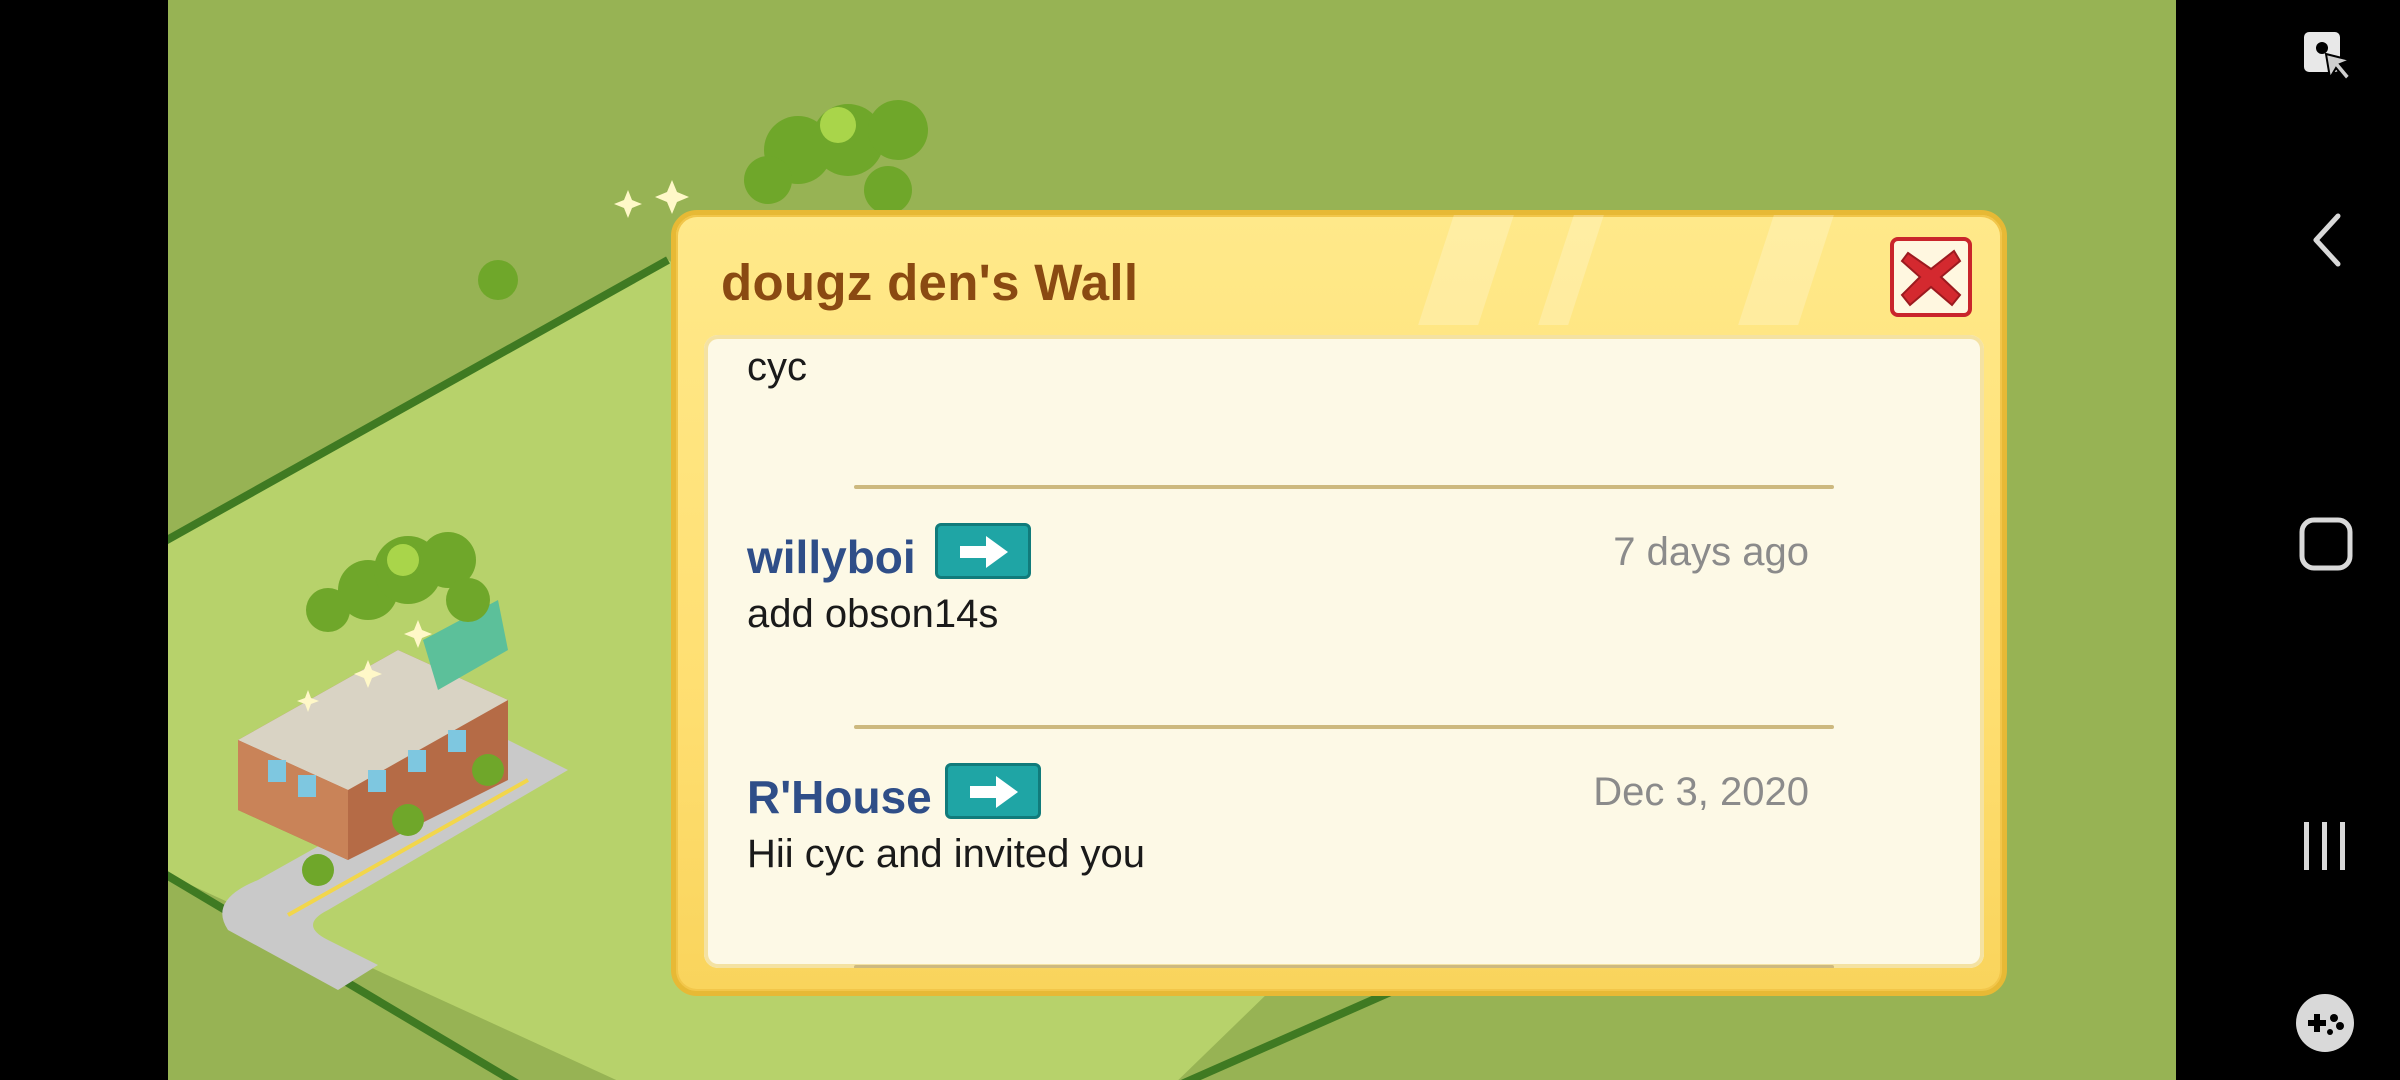 The height and width of the screenshot is (1080, 2400). What do you see at coordinates (946, 854) in the screenshot?
I see `message-text: Hii cyc and invited you` at bounding box center [946, 854].